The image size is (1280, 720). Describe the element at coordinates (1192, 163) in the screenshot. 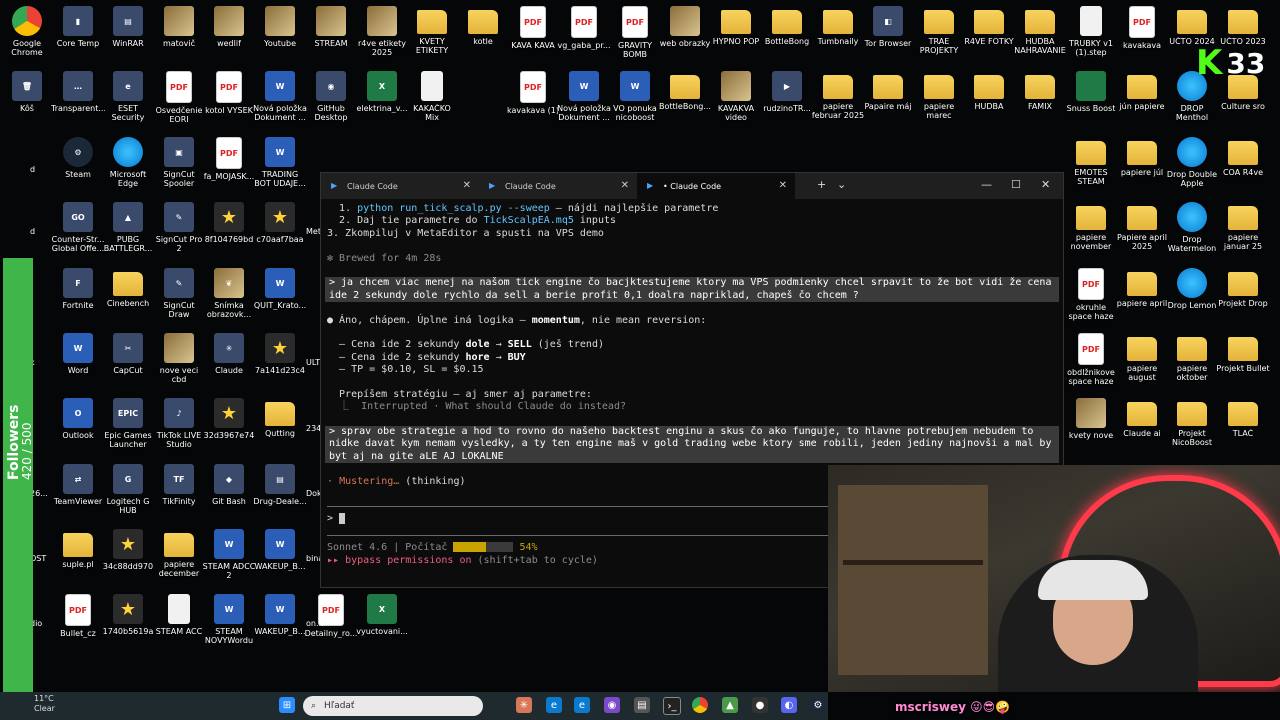

I see `desktop-icon: Drop Double Apple` at that location.